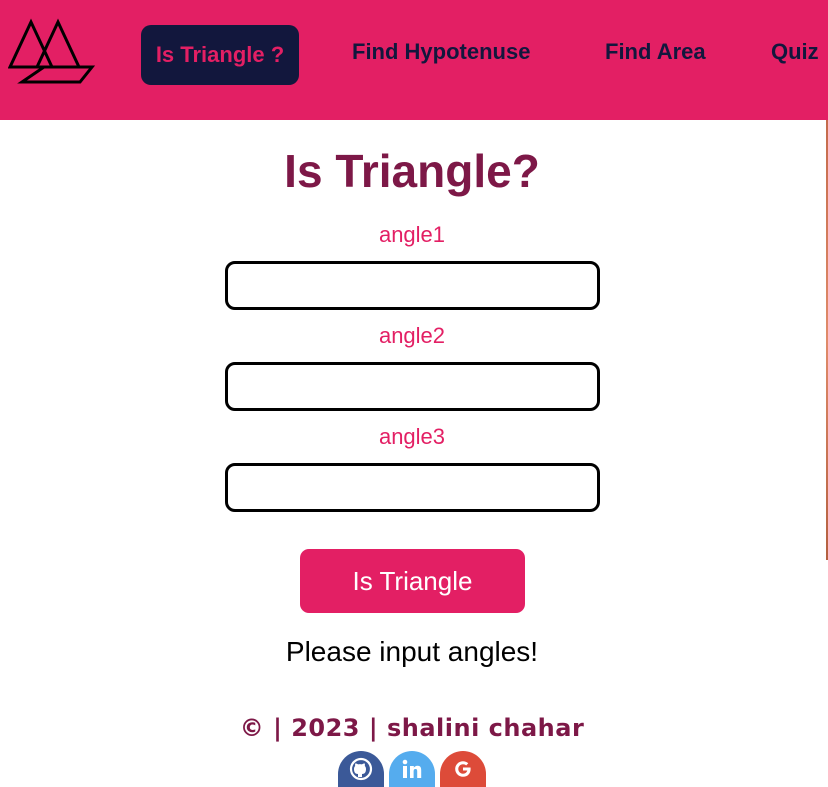 The width and height of the screenshot is (828, 787). What do you see at coordinates (412, 771) in the screenshot?
I see `linkedin-icon` at bounding box center [412, 771].